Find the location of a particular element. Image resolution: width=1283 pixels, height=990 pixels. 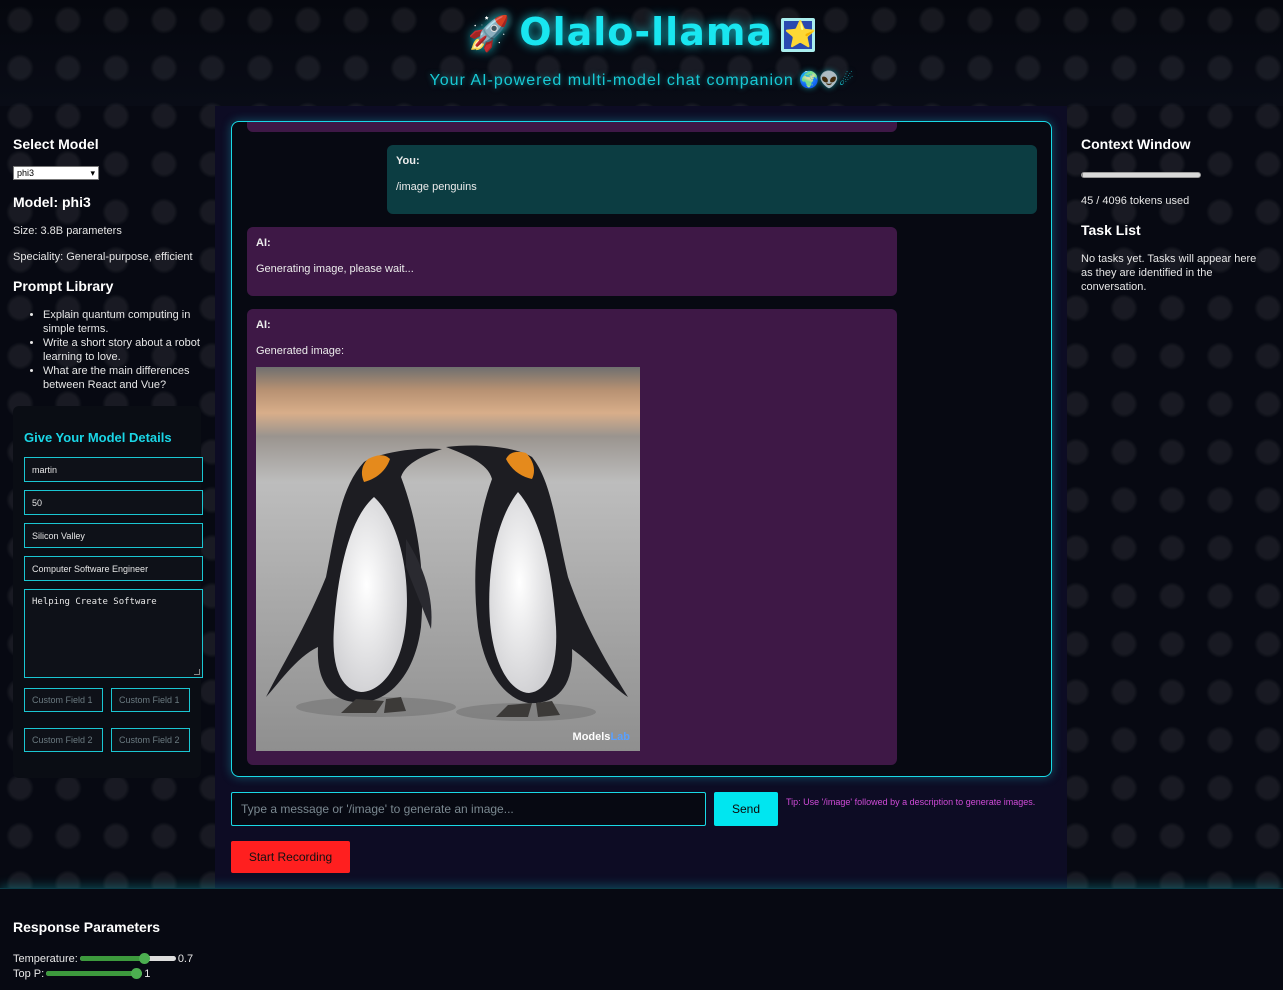

globe-alien-comet-icons: 🌍👽☄ is located at coordinates (826, 80).